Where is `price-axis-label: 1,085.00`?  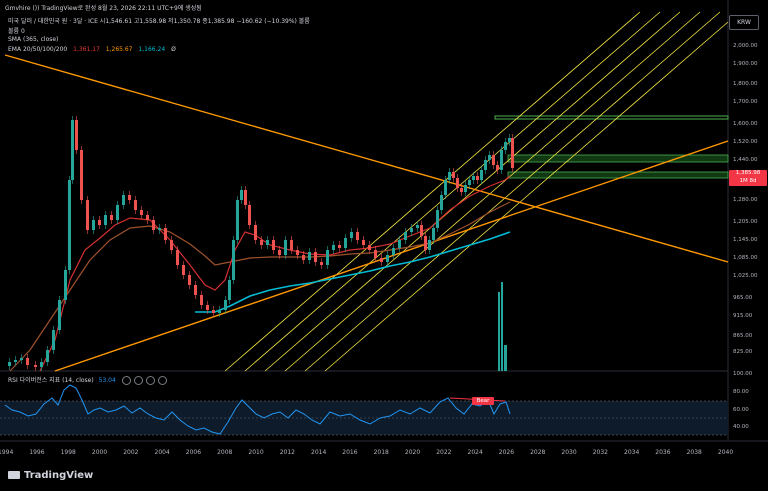
price-axis-label: 1,085.00 is located at coordinates (745, 258).